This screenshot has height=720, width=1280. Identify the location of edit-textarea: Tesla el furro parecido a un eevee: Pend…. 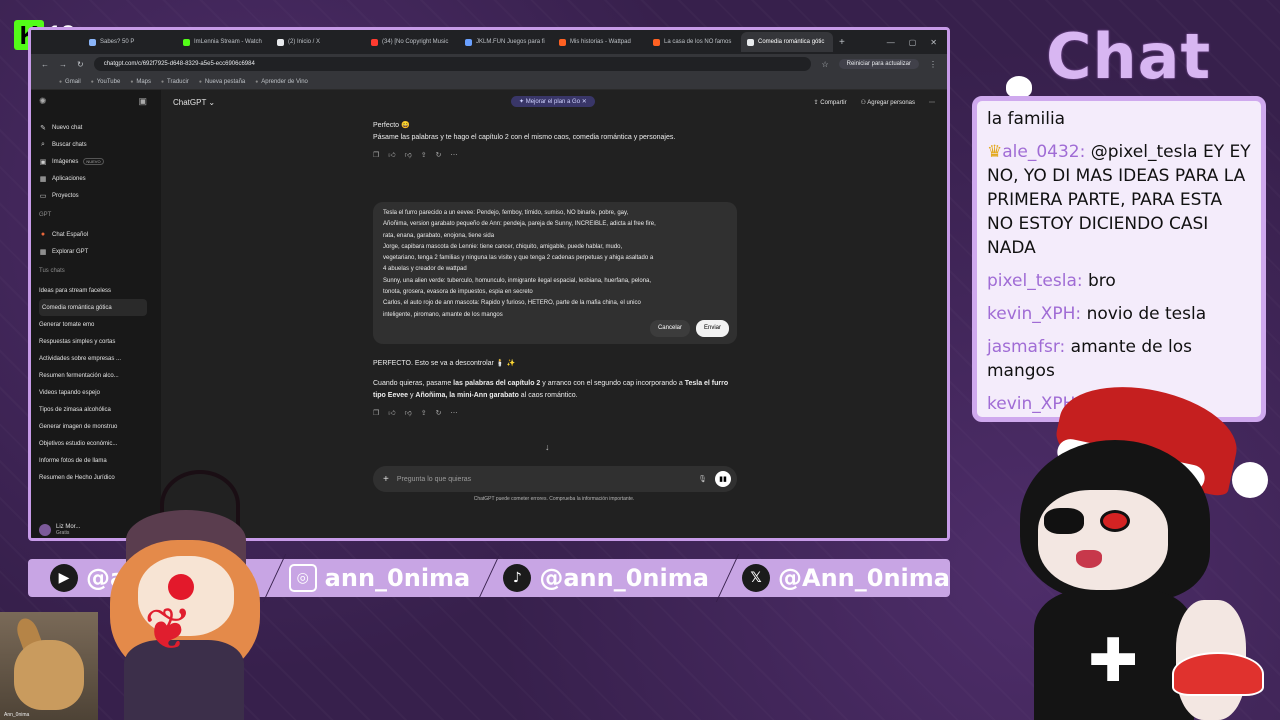
(555, 265).